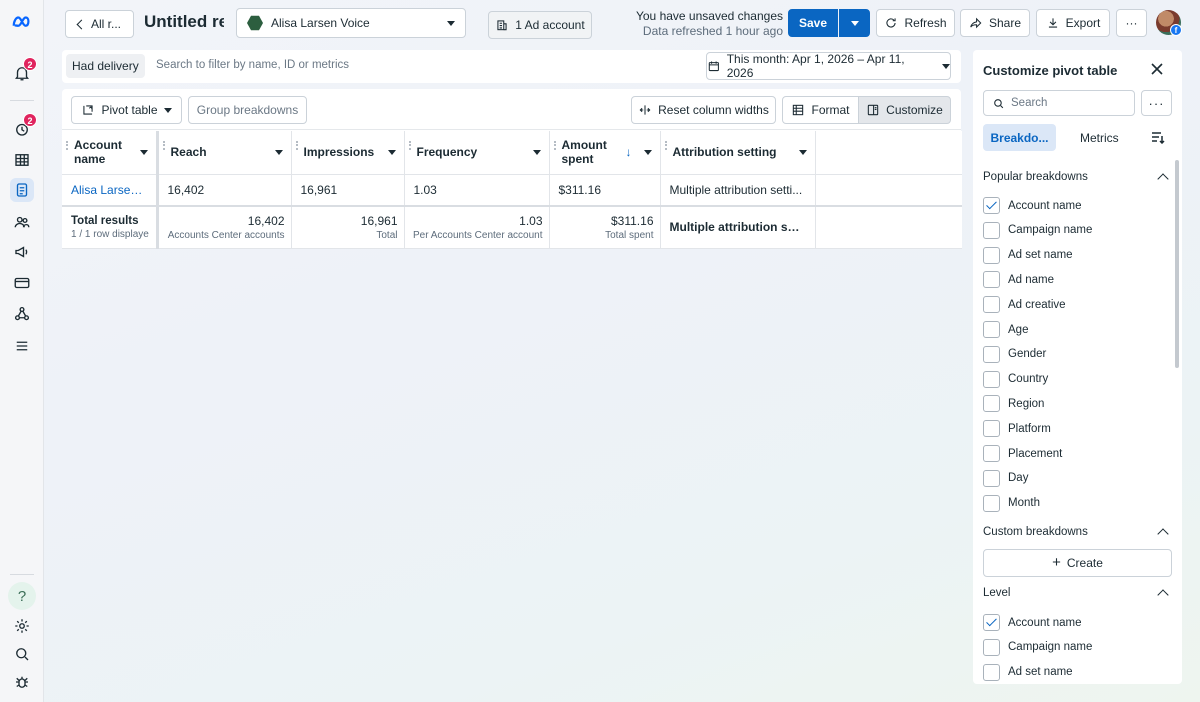  What do you see at coordinates (1077, 563) in the screenshot?
I see `create-breakdown-button: + Create` at bounding box center [1077, 563].